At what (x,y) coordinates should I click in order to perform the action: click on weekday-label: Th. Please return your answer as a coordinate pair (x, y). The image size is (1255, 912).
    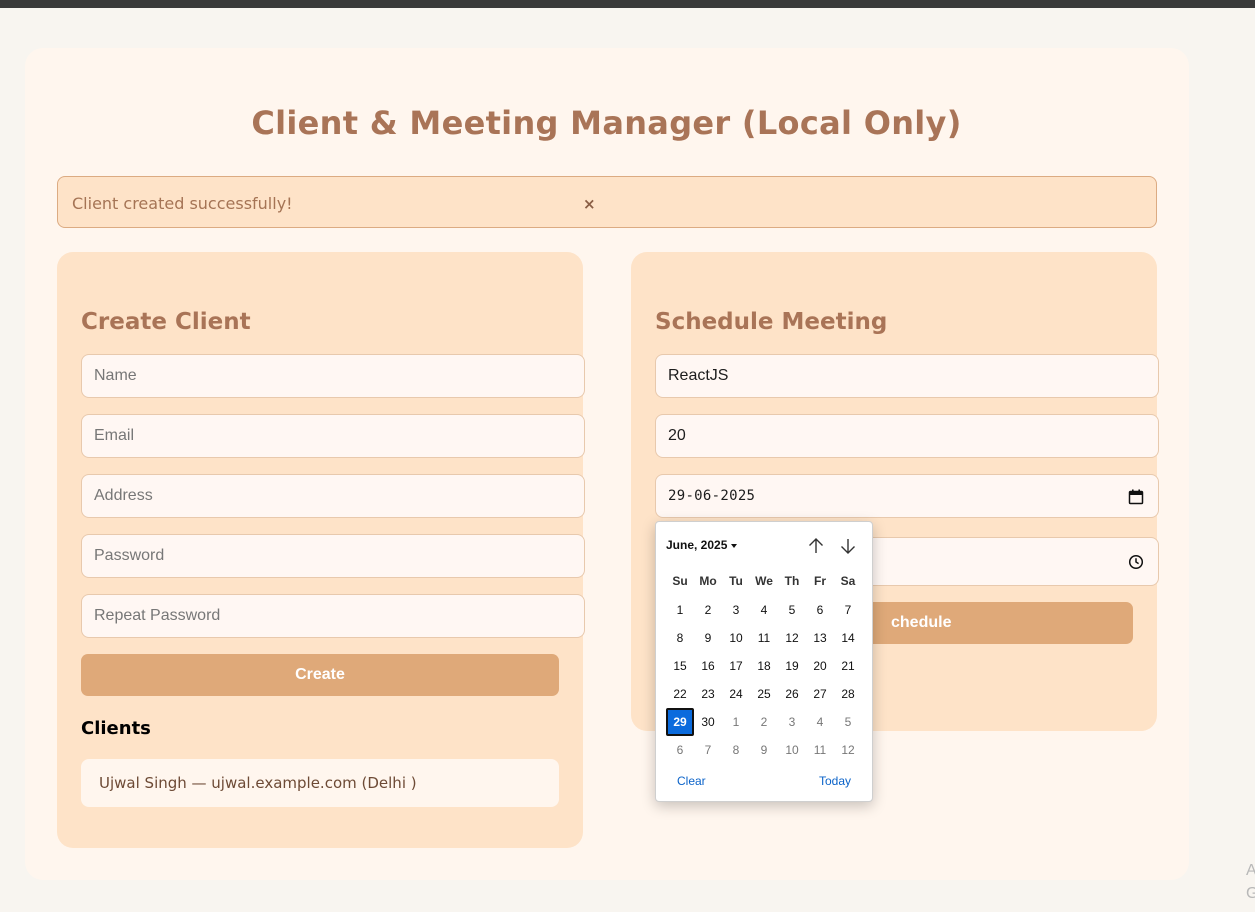
    Looking at the image, I should click on (792, 581).